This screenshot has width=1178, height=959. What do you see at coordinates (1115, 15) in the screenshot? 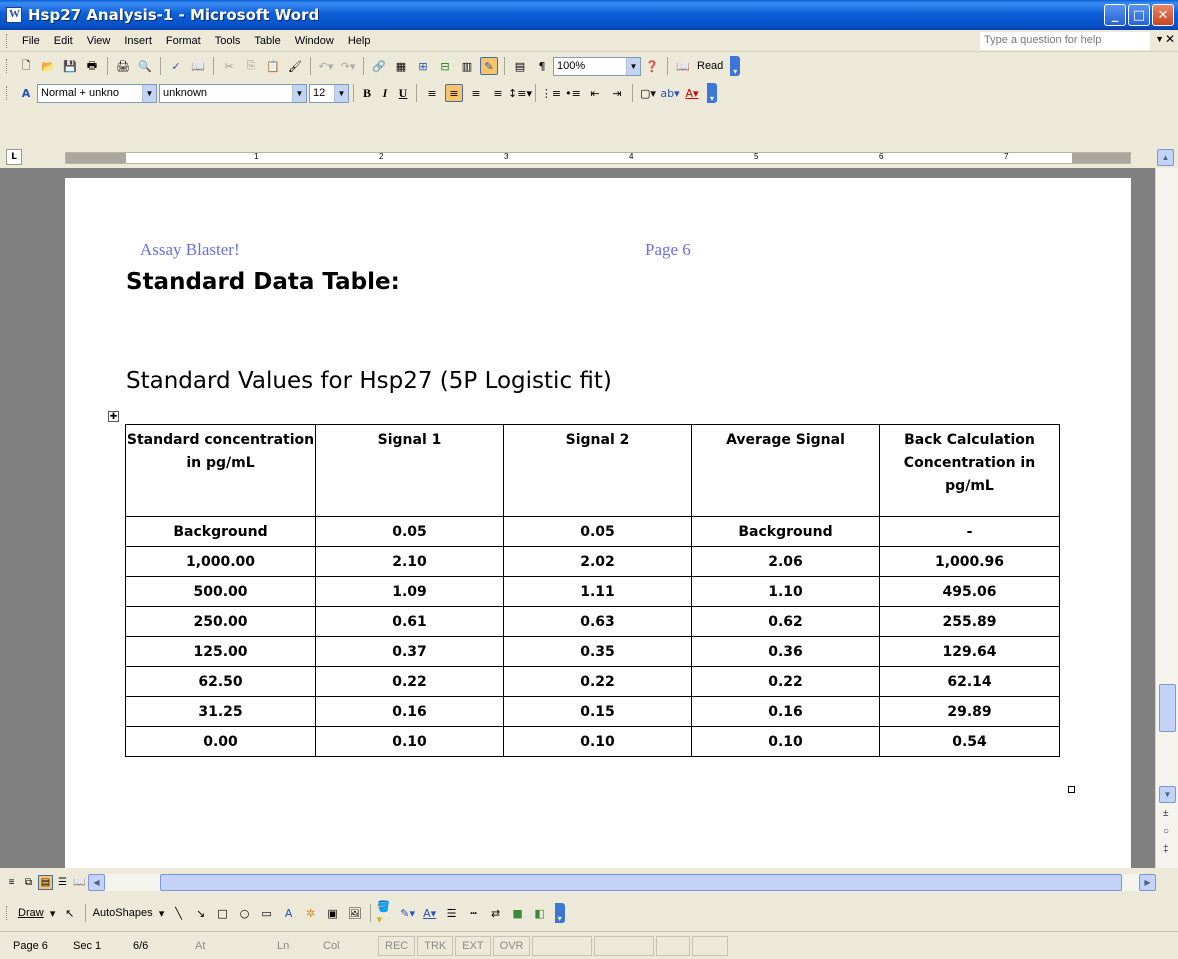
I see `minimize-button: _` at bounding box center [1115, 15].